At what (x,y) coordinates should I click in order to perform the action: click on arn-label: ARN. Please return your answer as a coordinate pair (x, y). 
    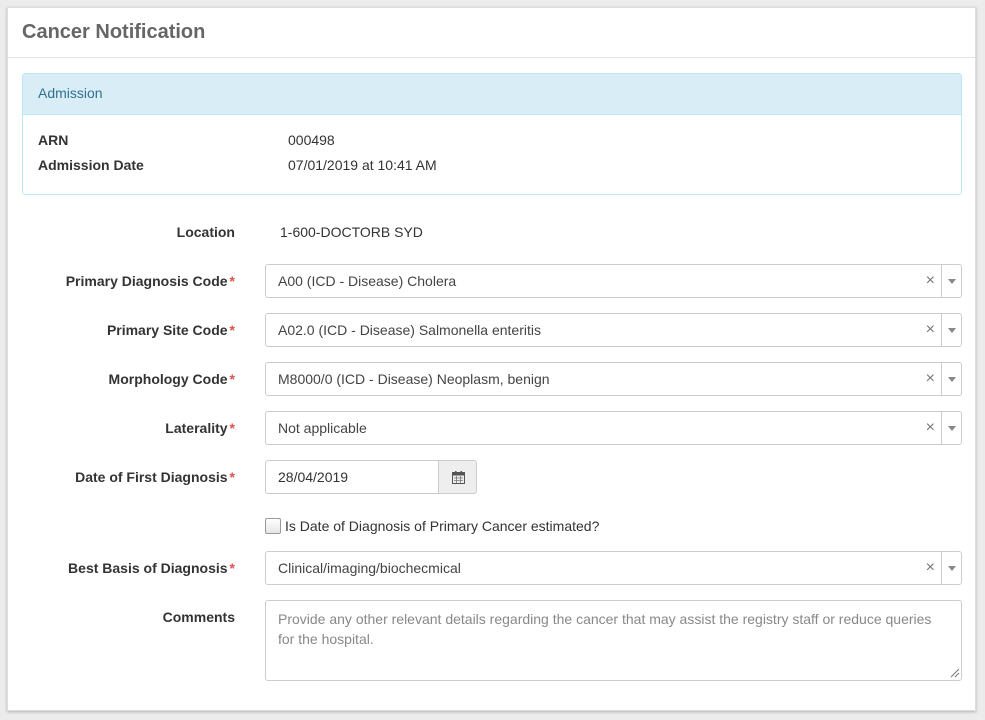
    Looking at the image, I should click on (53, 140).